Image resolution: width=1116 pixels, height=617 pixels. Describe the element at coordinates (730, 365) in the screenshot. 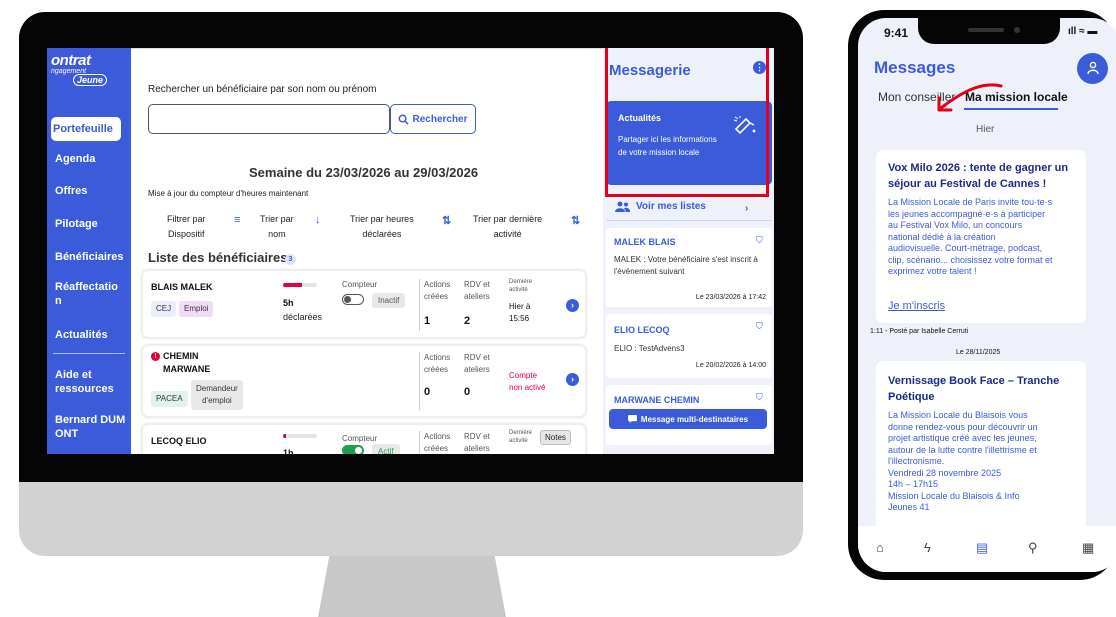

I see `conversation-date: Le 20/02/2026 à 14:00` at that location.